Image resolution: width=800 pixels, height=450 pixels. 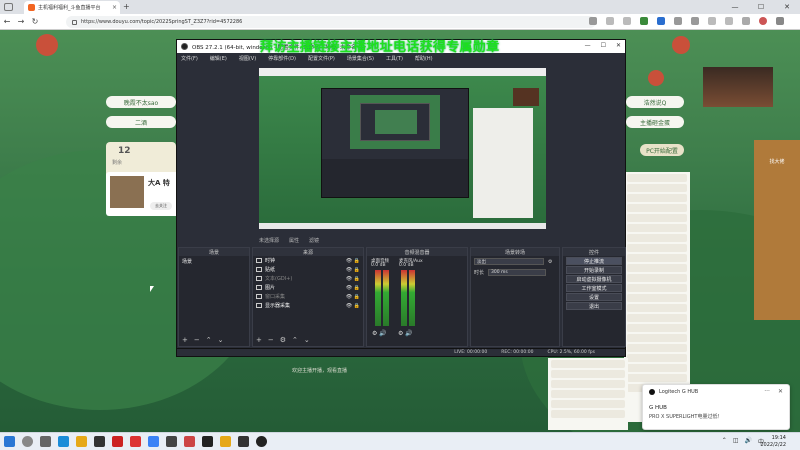 What do you see at coordinates (321, 58) in the screenshot?
I see `menu-profile: 配置文件(P)` at bounding box center [321, 58].